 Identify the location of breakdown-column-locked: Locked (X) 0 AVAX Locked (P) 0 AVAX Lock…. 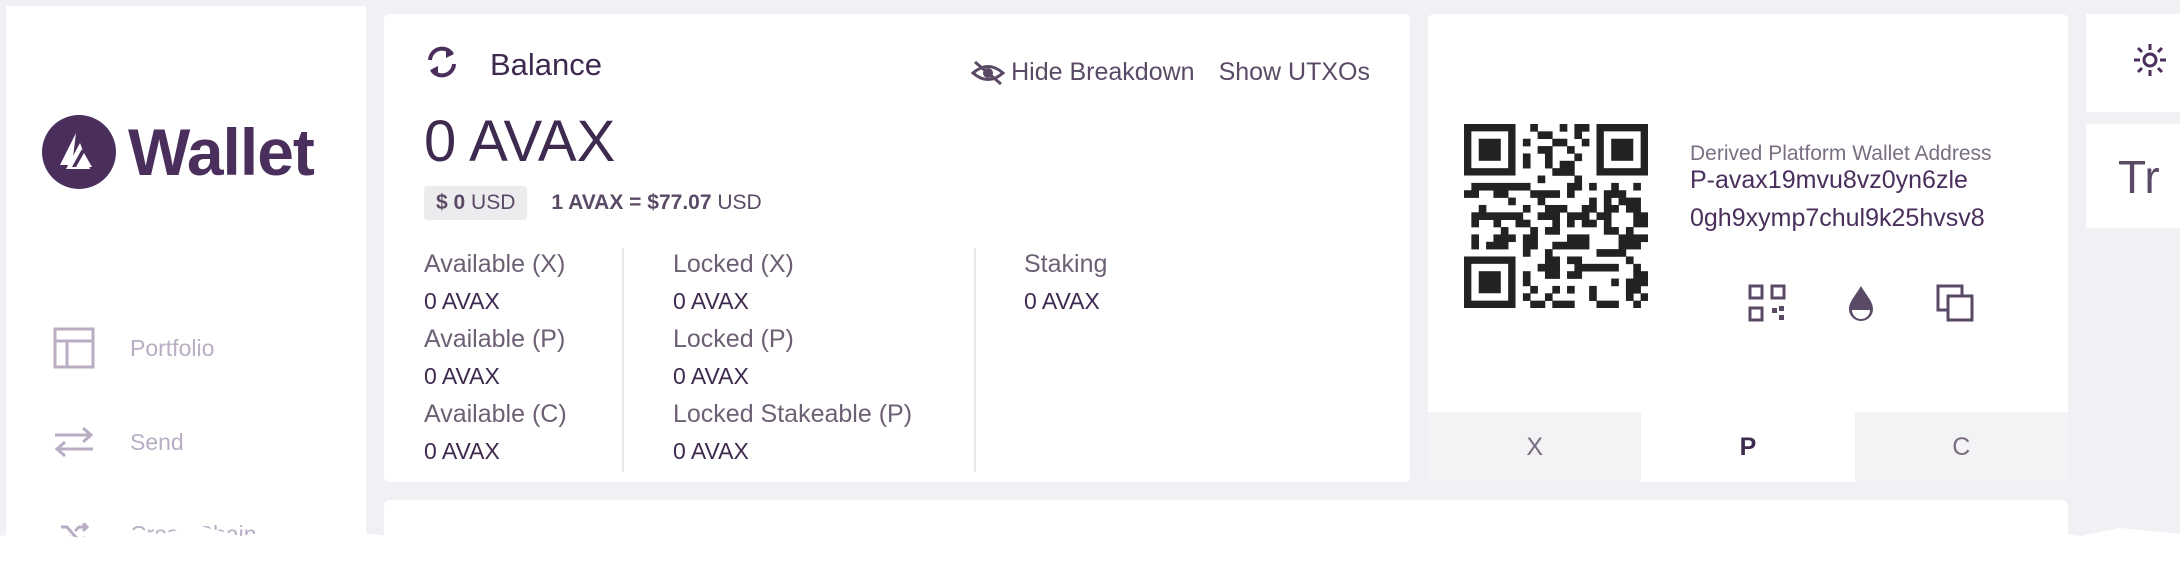
(792, 362).